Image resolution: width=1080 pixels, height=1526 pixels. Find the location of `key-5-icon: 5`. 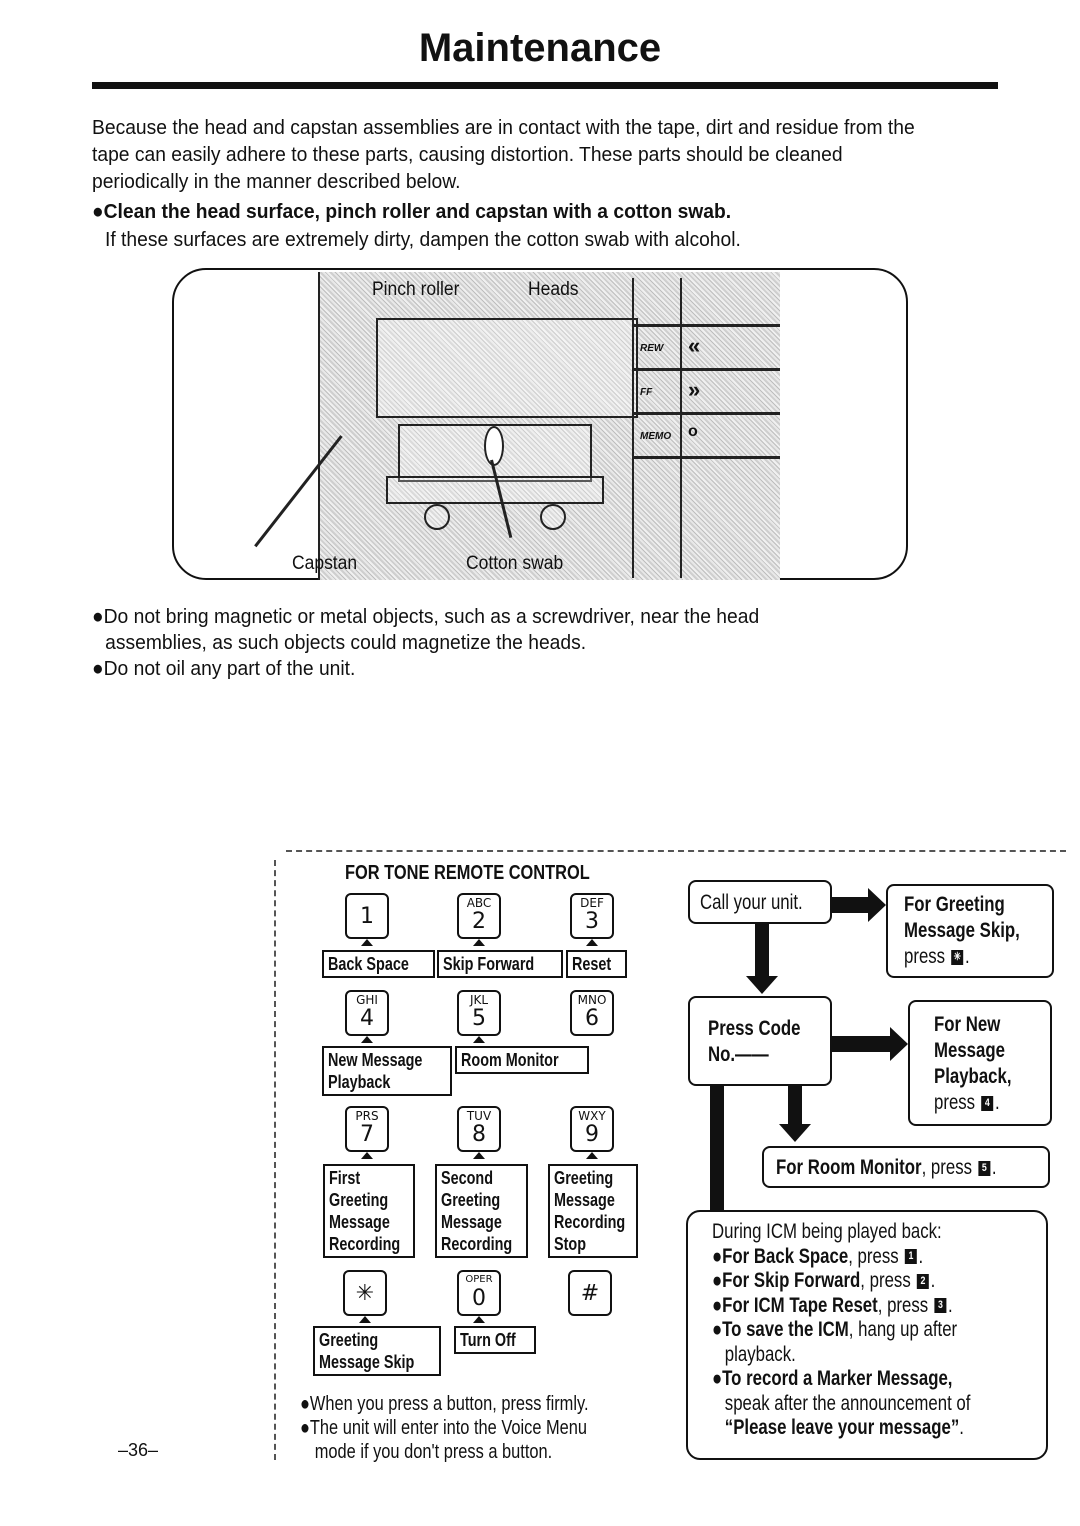

key-5-icon: 5 is located at coordinates (984, 1168).